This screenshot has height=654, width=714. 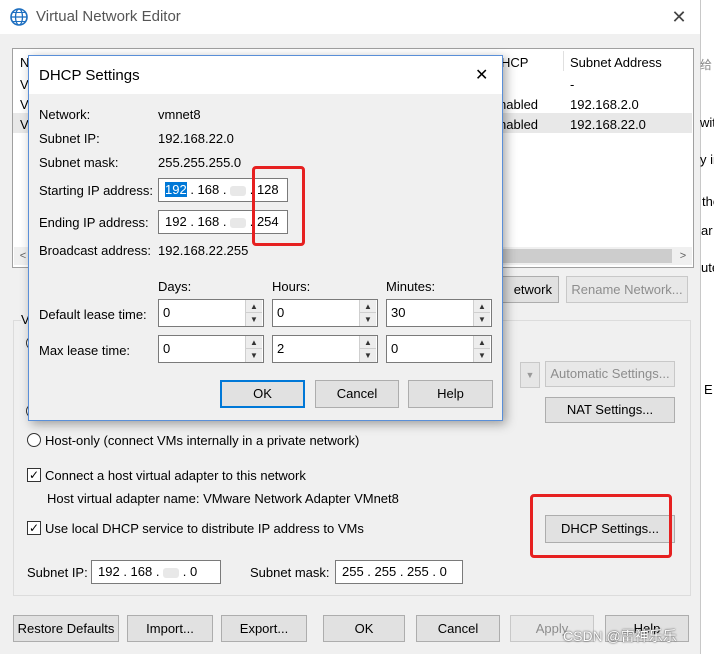 What do you see at coordinates (19, 17) in the screenshot?
I see `globe-network-icon` at bounding box center [19, 17].